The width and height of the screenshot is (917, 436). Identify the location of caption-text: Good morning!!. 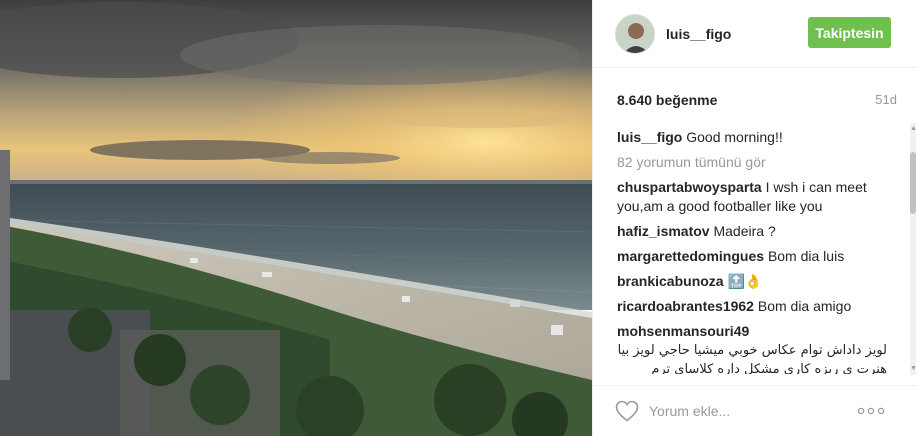
(734, 137).